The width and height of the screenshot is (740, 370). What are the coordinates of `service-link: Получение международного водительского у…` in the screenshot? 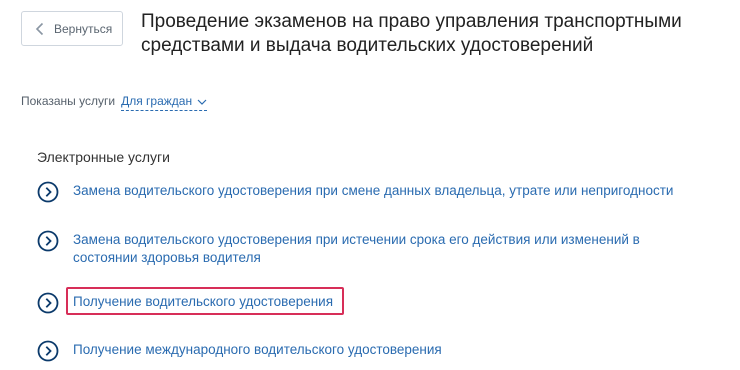 It's located at (239, 351).